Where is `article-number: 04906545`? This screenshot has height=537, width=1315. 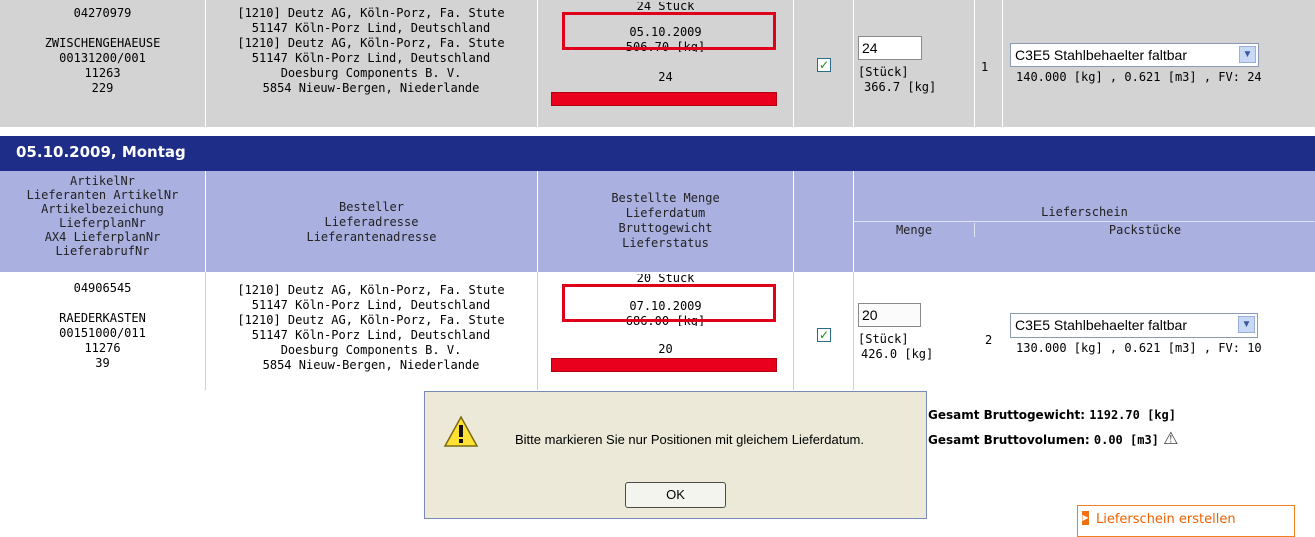 article-number: 04906545 is located at coordinates (102, 288).